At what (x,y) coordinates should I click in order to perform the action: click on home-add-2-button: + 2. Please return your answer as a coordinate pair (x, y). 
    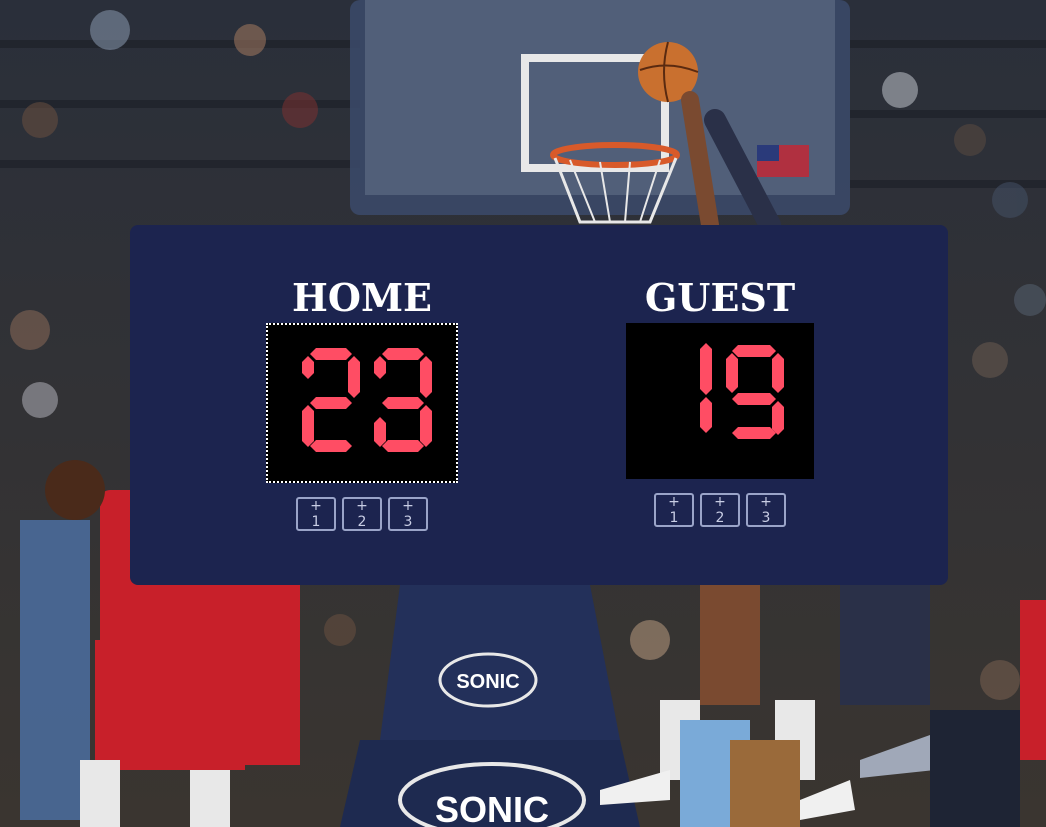
    Looking at the image, I should click on (362, 514).